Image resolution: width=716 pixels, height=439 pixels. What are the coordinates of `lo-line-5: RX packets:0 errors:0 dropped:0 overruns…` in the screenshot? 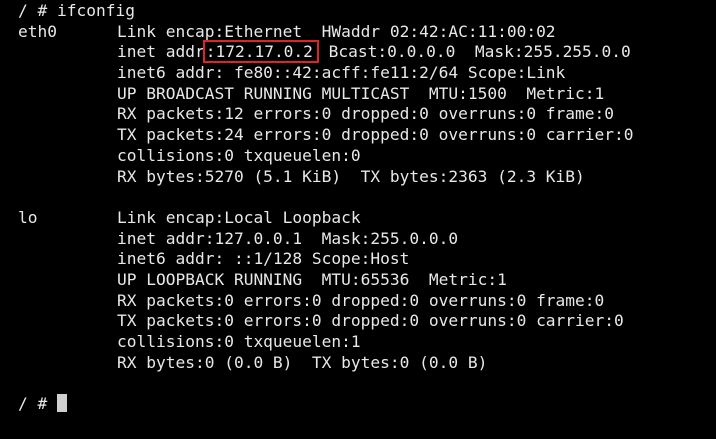 It's located at (363, 301).